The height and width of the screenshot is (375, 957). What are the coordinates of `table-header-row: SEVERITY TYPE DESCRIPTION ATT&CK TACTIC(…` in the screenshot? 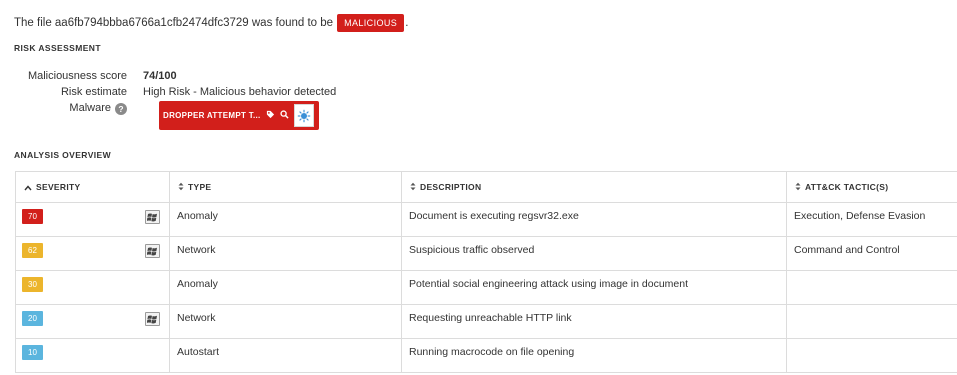 It's located at (486, 187).